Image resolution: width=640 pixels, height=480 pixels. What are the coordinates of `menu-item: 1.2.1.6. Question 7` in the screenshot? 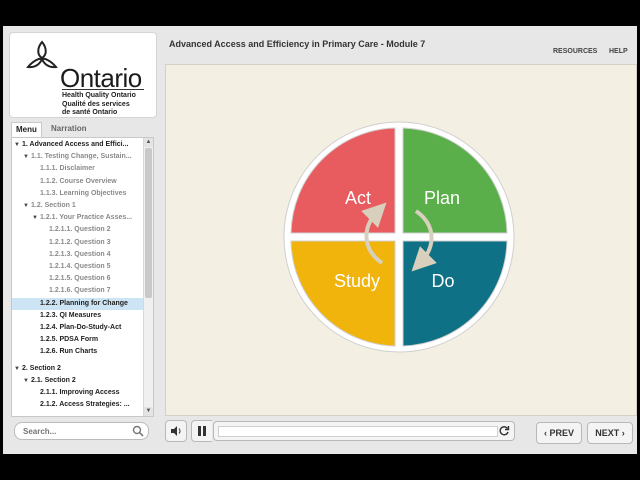 It's located at (82, 291).